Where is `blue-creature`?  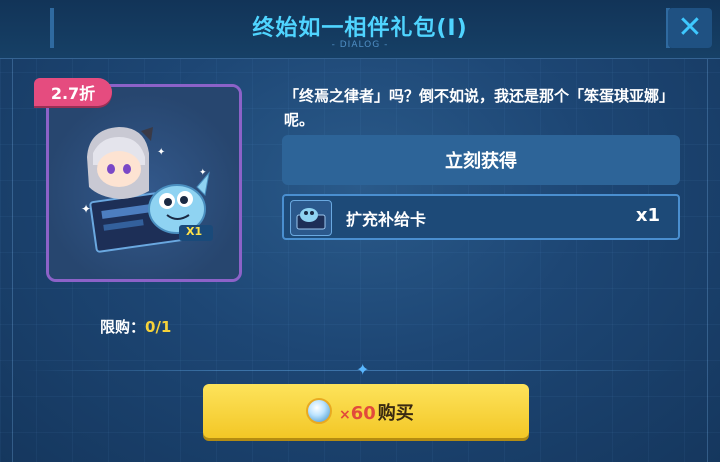
blue-creature is located at coordinates (179, 202).